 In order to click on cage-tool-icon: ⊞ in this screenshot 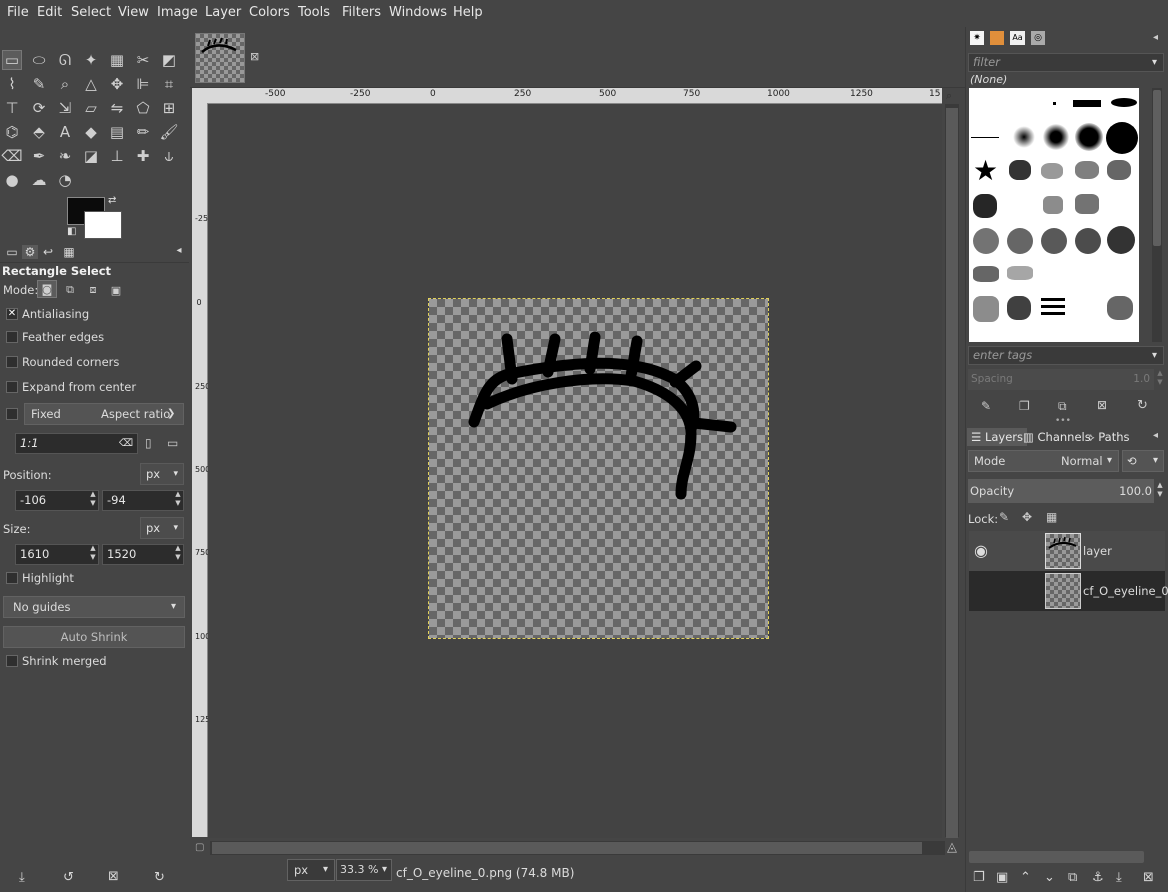, I will do `click(169, 108)`.